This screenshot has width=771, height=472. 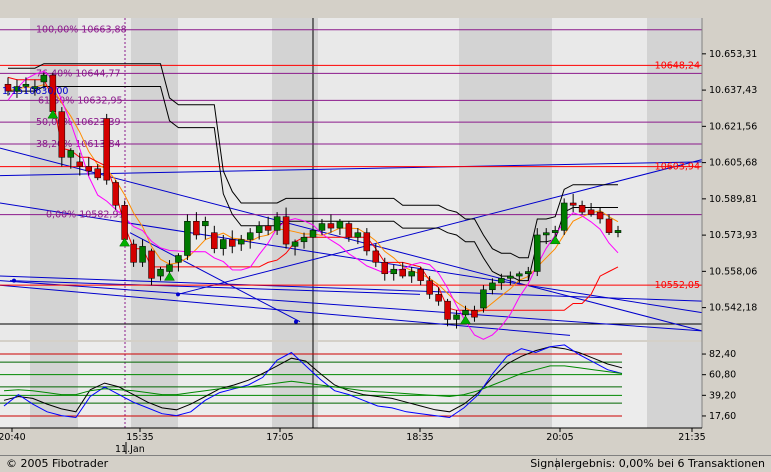 I want to click on level-label: 10648,24, so click(x=677, y=65).